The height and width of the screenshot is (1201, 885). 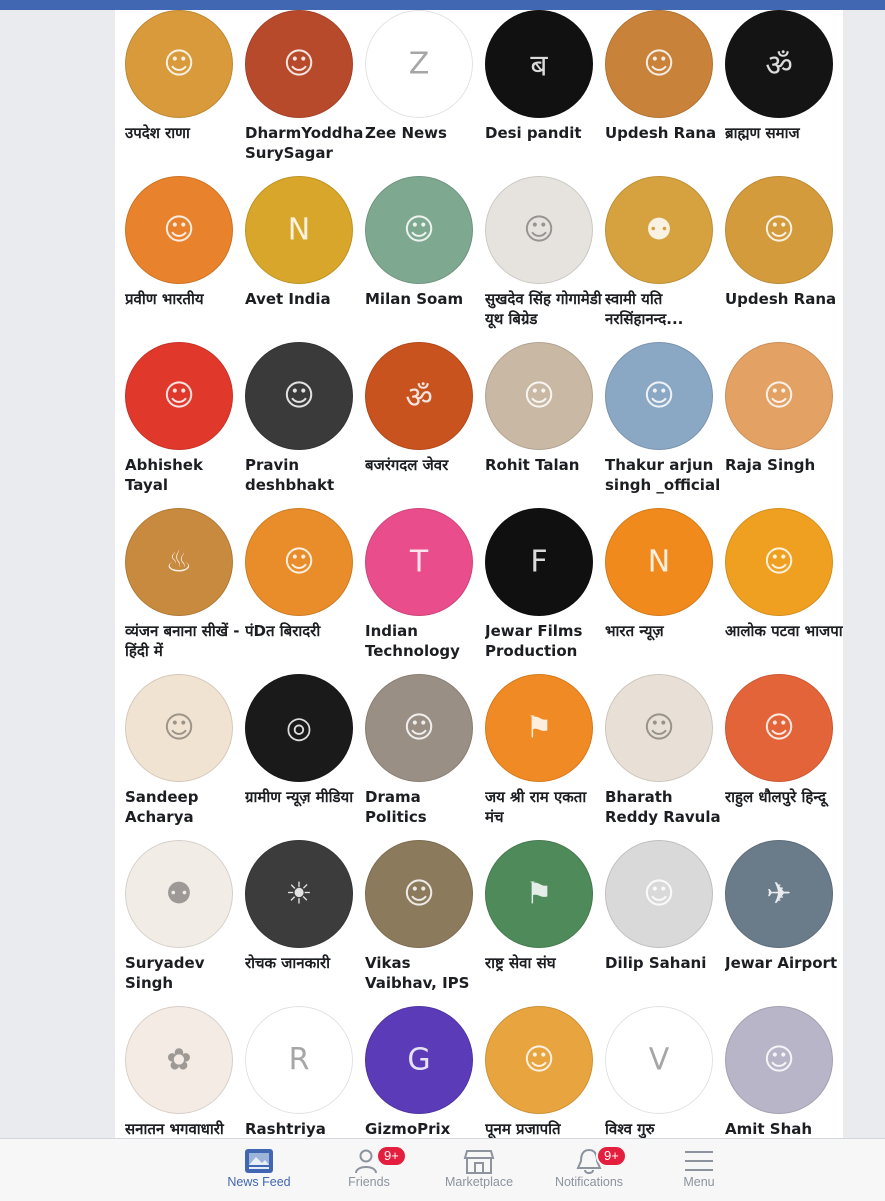 I want to click on page-name: भारत न्यूज़, so click(x=664, y=631).